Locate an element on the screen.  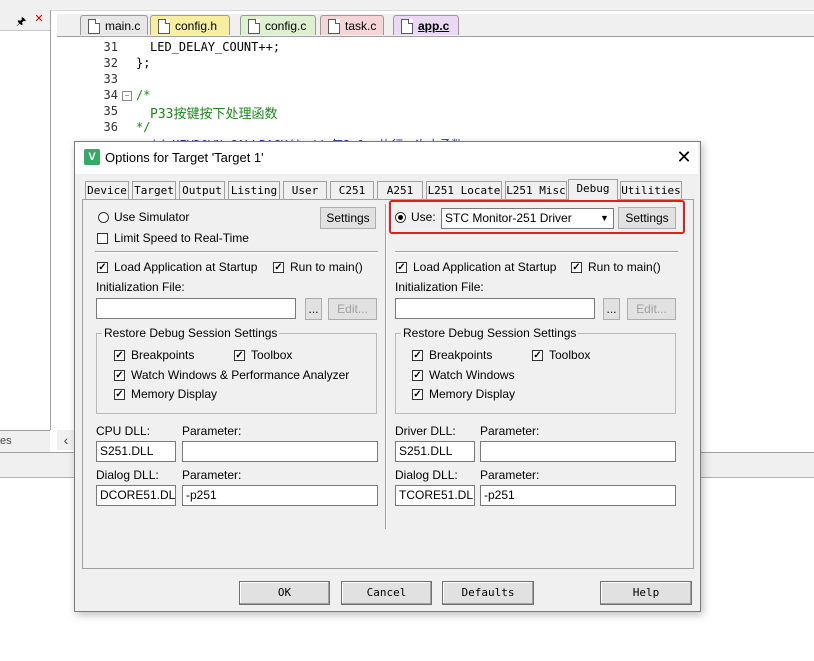
tab-c251: C251 is located at coordinates (352, 190).